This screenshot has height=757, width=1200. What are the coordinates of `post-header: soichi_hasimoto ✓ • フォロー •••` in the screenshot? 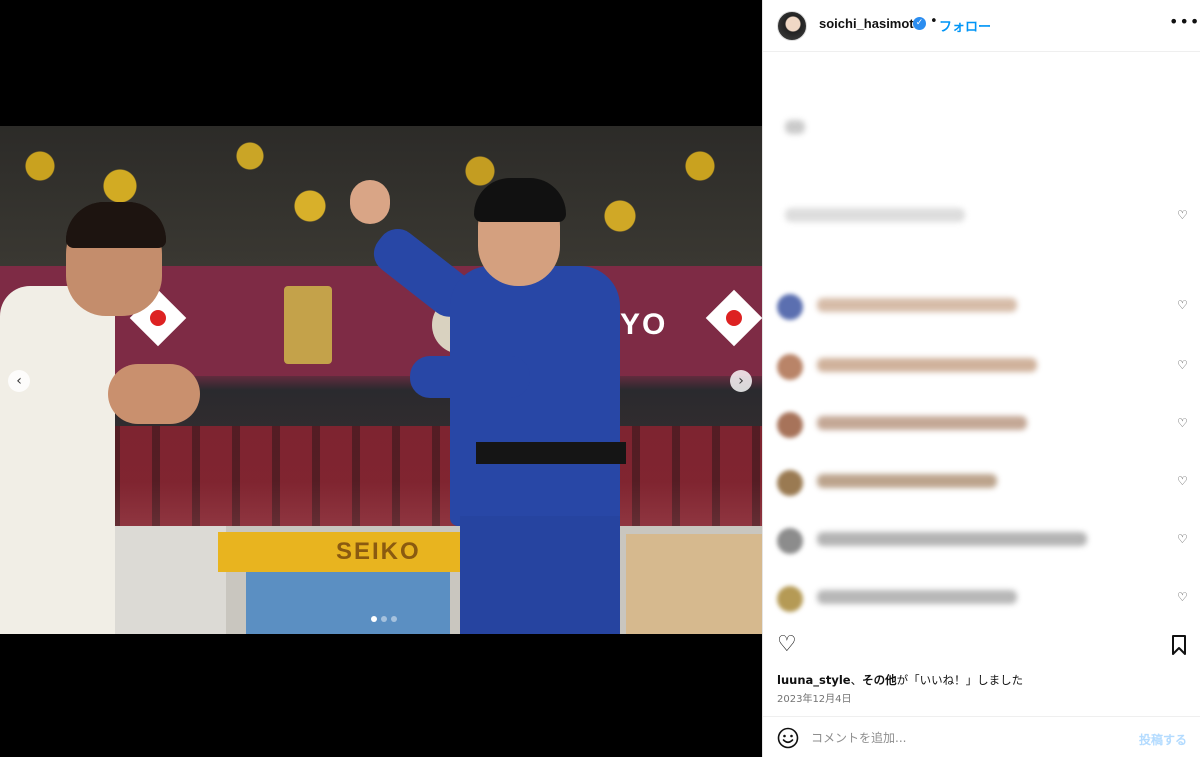 It's located at (981, 26).